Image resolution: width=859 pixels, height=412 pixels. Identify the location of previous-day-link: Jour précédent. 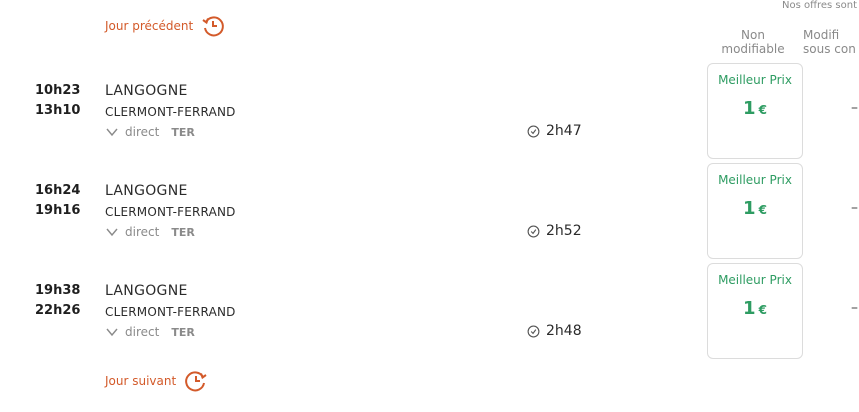
(165, 26).